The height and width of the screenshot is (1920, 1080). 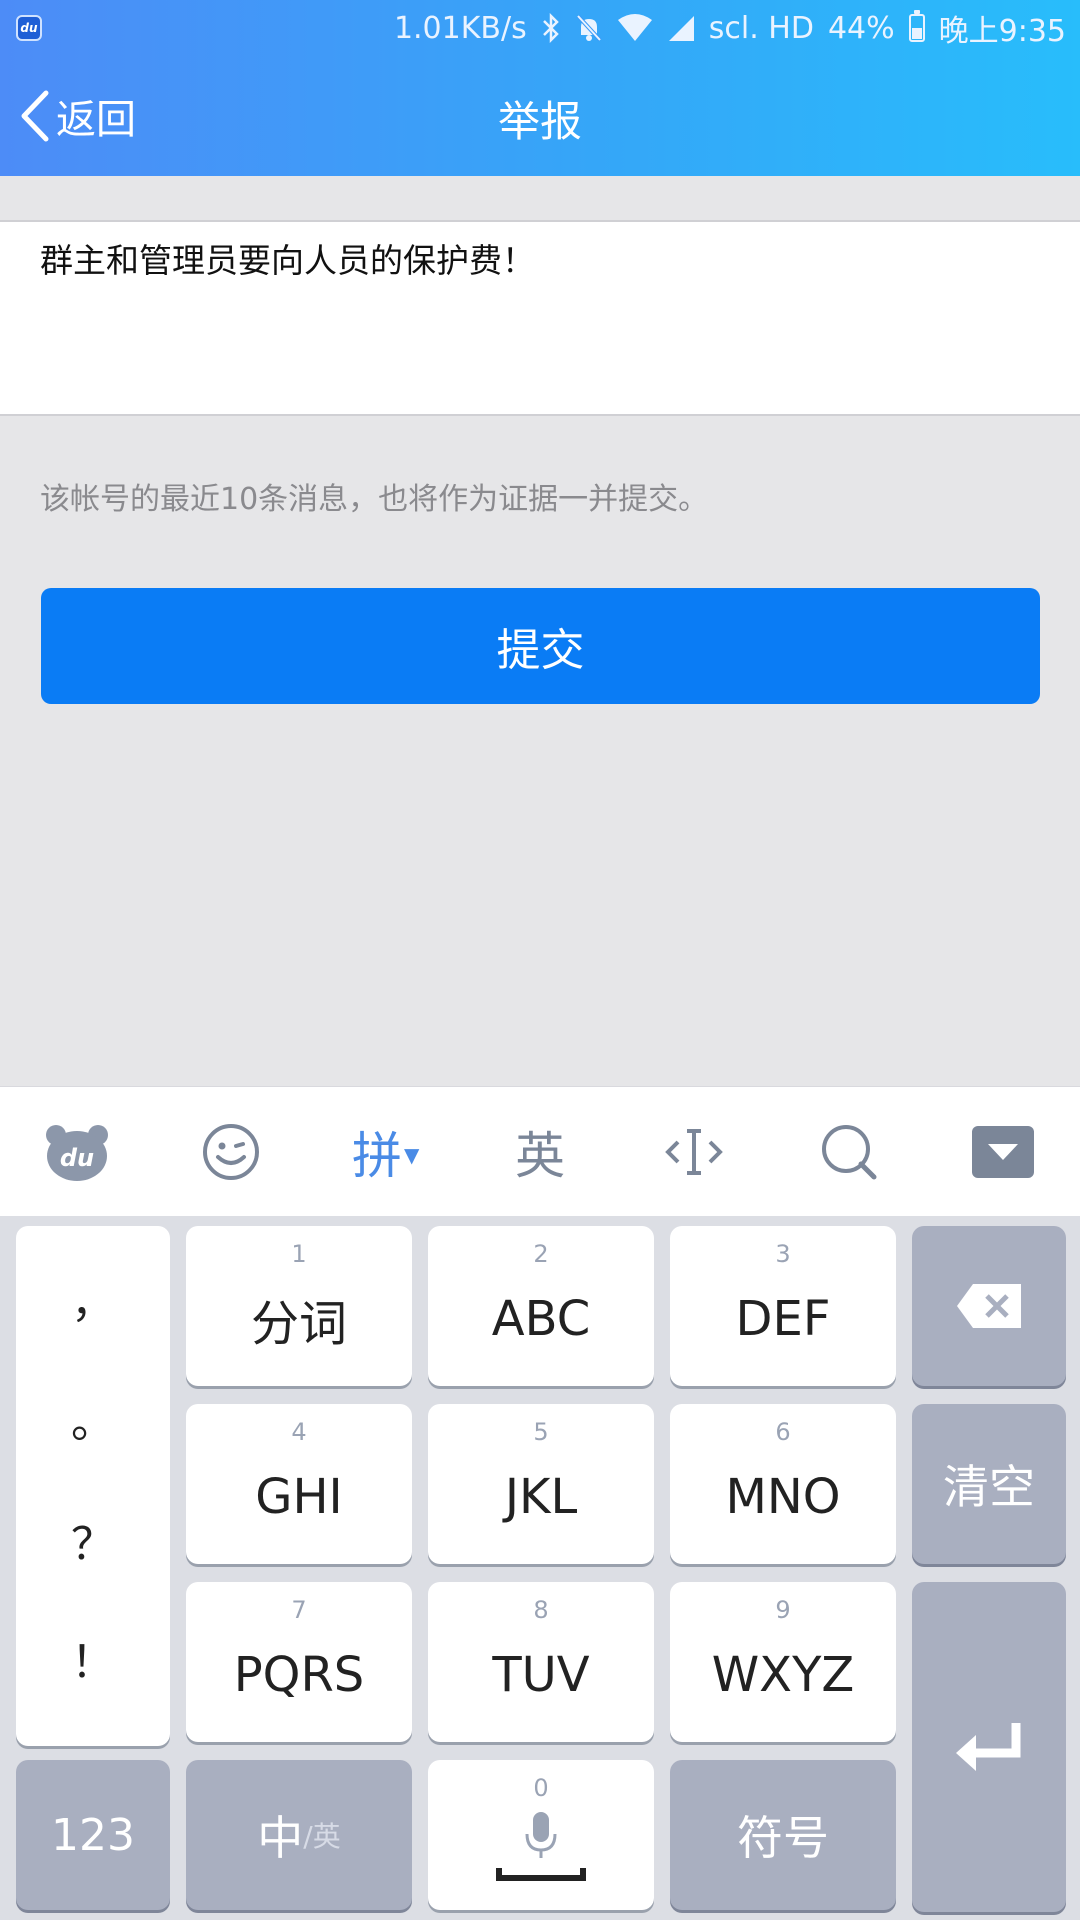 What do you see at coordinates (231, 1152) in the screenshot?
I see `emoji-icon` at bounding box center [231, 1152].